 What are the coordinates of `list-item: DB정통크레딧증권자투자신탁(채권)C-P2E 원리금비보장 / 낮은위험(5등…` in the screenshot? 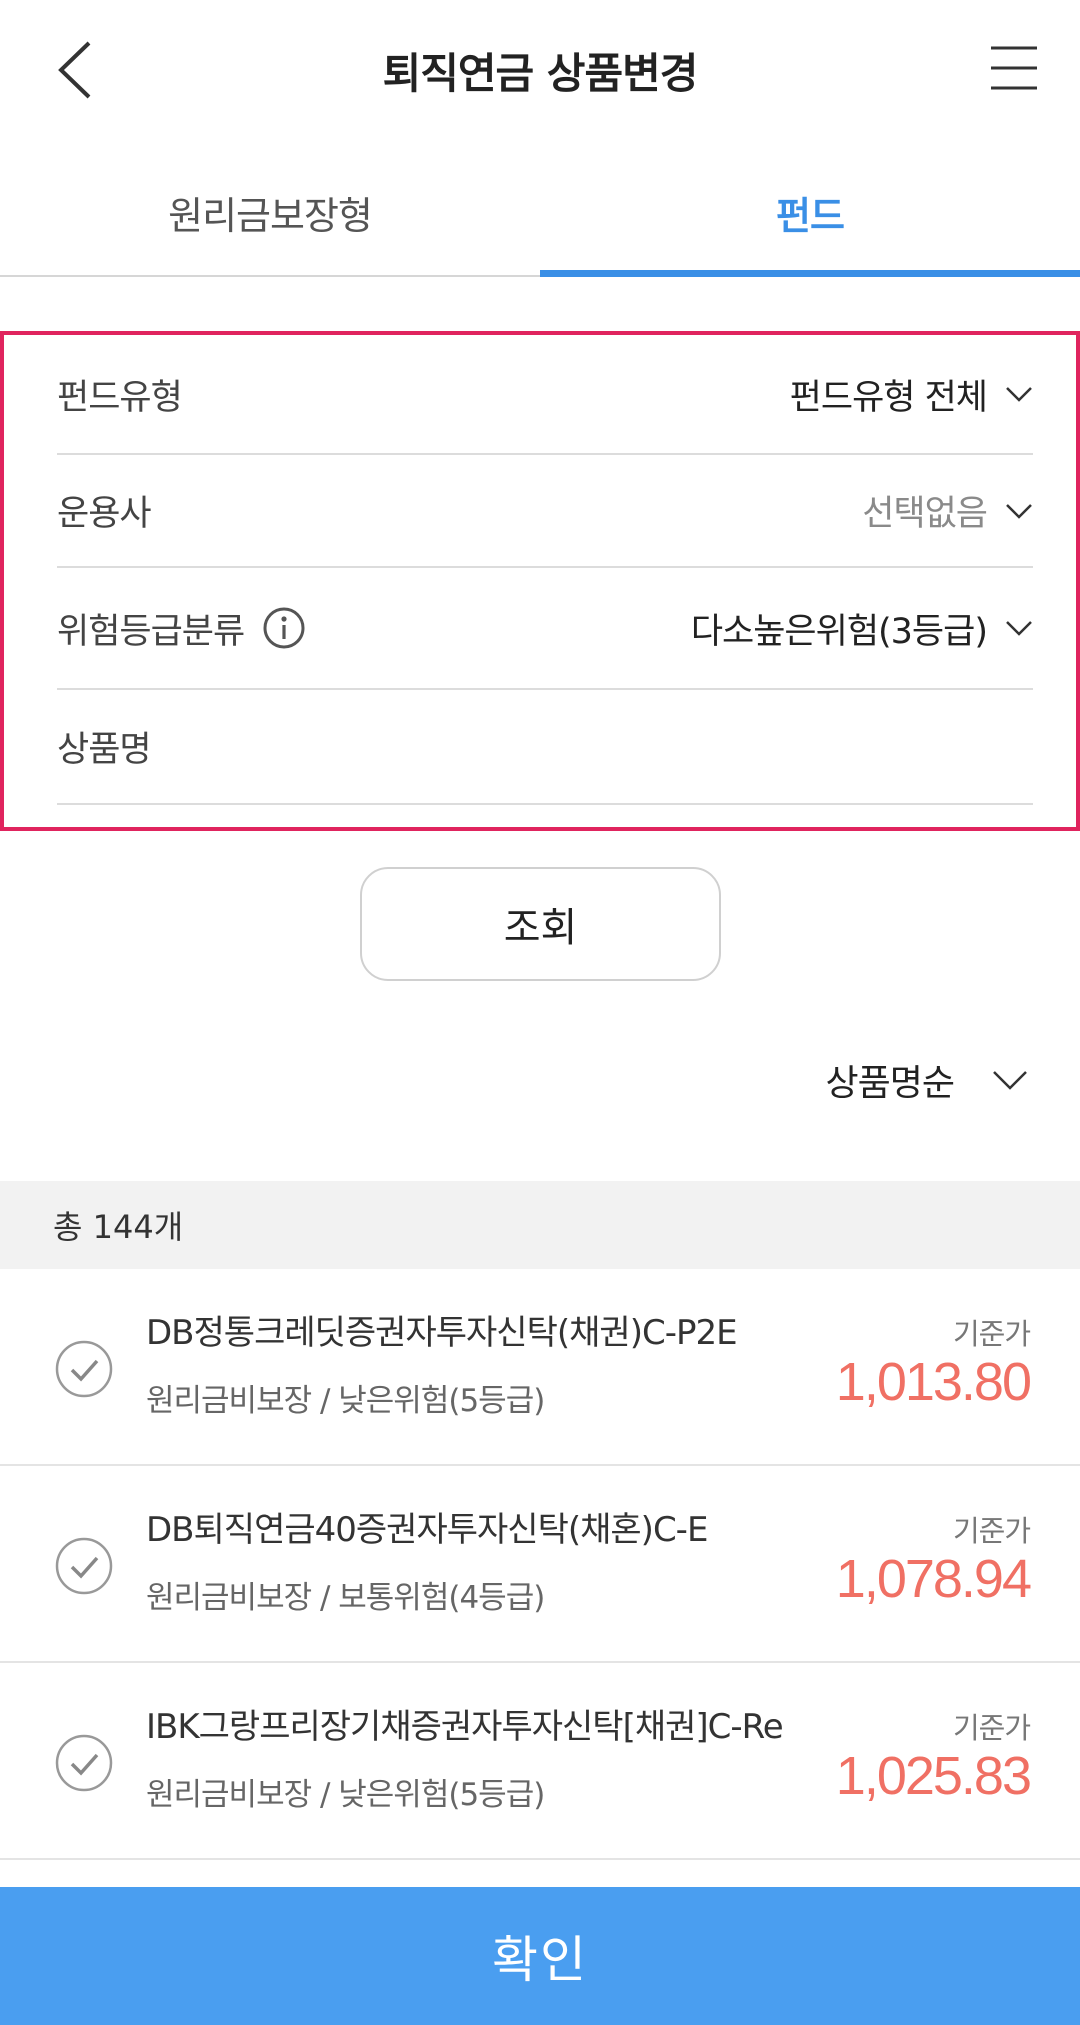 It's located at (540, 1367).